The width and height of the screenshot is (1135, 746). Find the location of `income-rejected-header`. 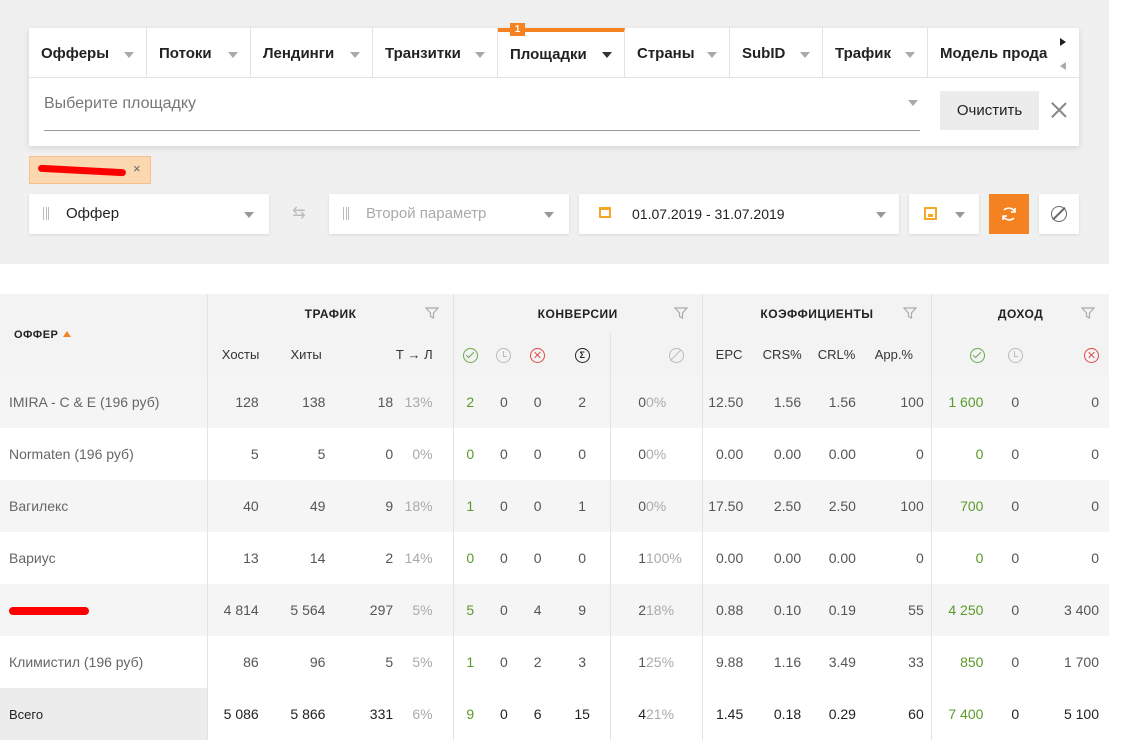

income-rejected-header is located at coordinates (1071, 354).